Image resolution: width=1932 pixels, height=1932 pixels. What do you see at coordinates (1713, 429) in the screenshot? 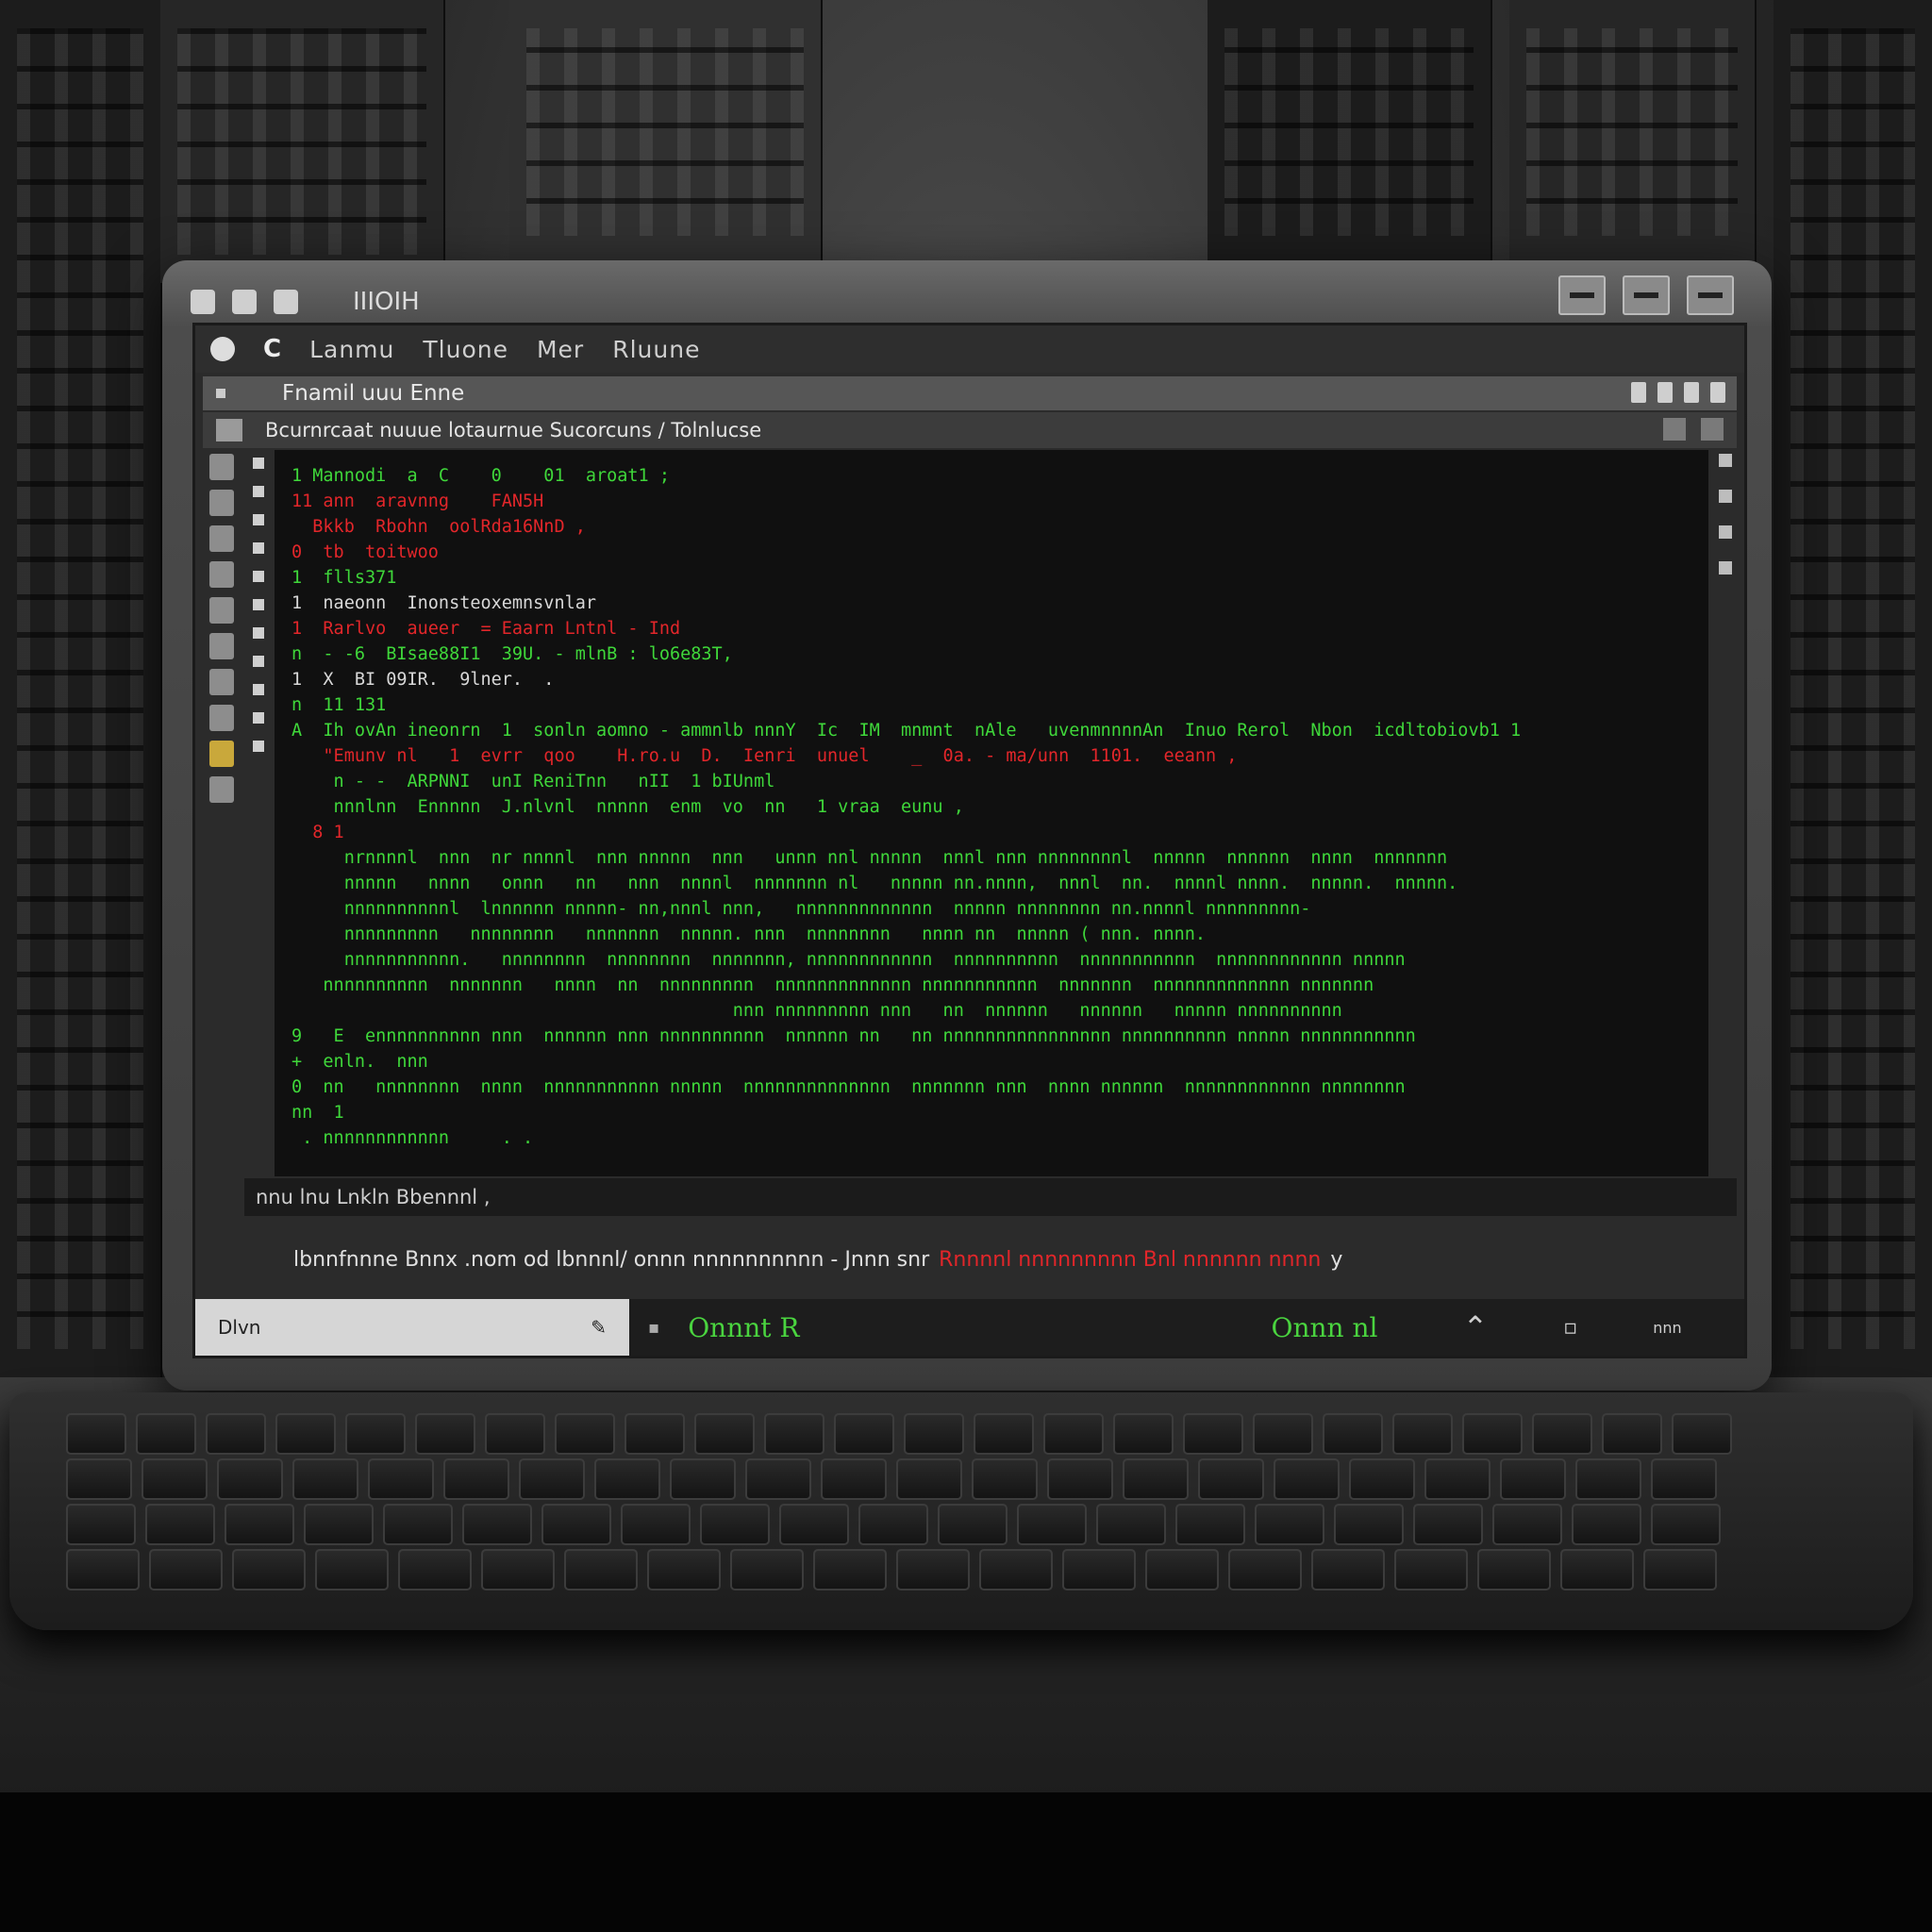
I see `expand-icon` at bounding box center [1713, 429].